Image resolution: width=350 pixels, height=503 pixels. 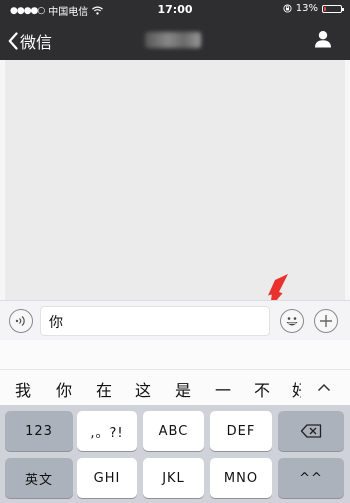 I want to click on candidate-word: 好, so click(x=296, y=389).